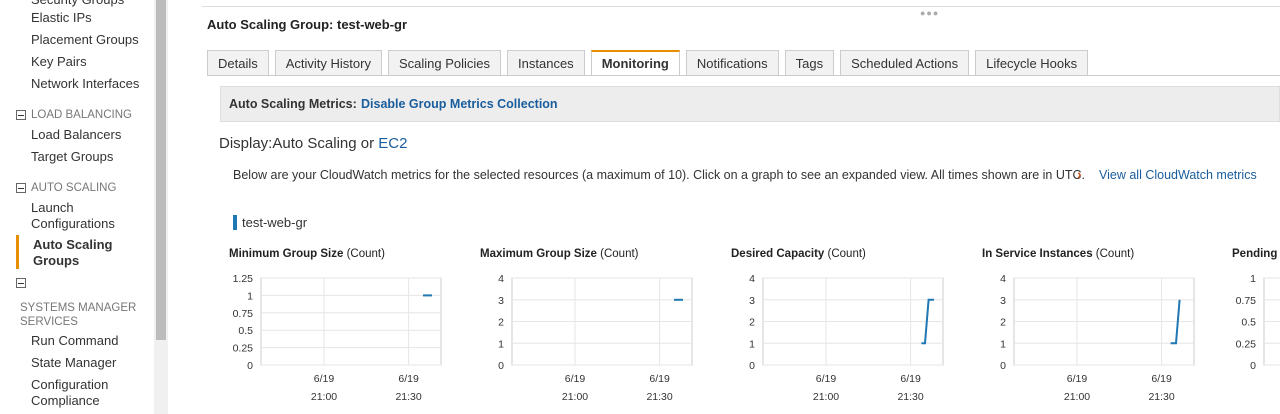 This screenshot has height=414, width=1280. Describe the element at coordinates (275, 222) in the screenshot. I see `legend-label: test-web-gr` at that location.